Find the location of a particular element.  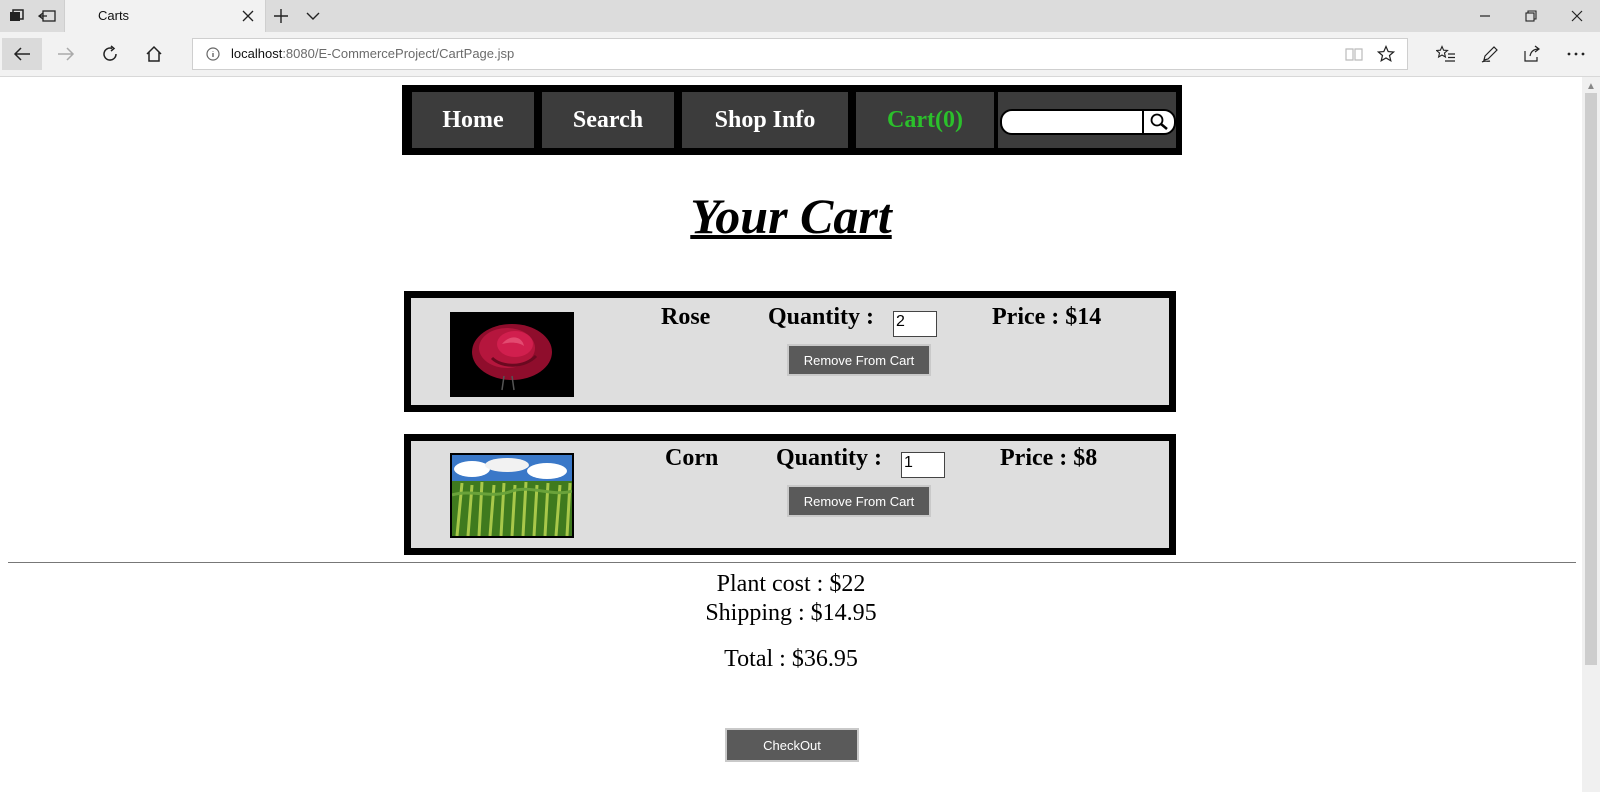

url-host: localhost is located at coordinates (257, 53).